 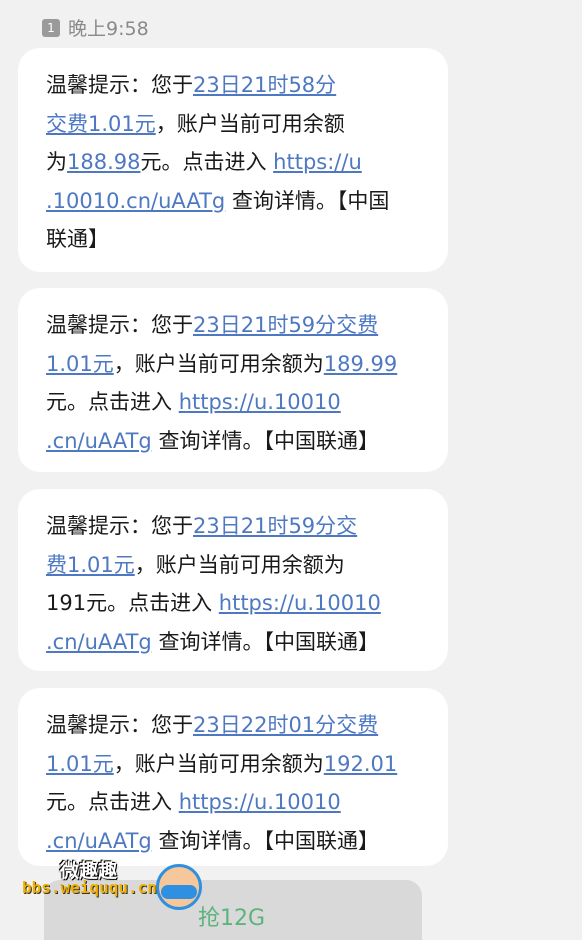 What do you see at coordinates (317, 162) in the screenshot?
I see `url-link: https://u` at bounding box center [317, 162].